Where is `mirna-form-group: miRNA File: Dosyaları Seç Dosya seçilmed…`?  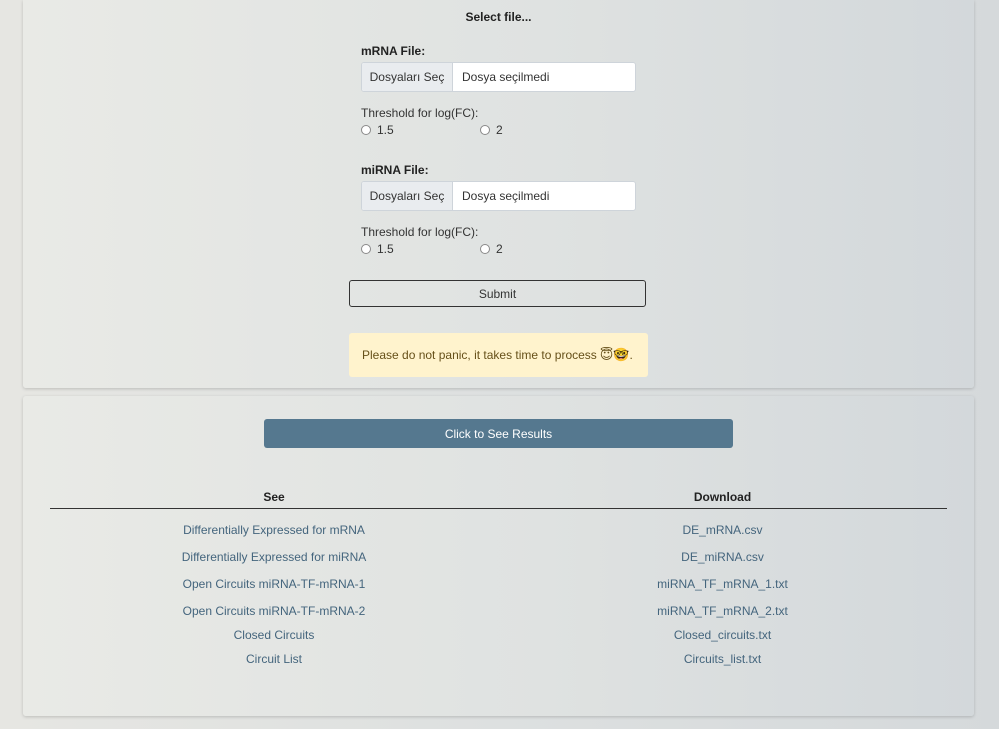
mirna-form-group: miRNA File: Dosyaları Seç Dosya seçilmed… is located at coordinates (498, 210).